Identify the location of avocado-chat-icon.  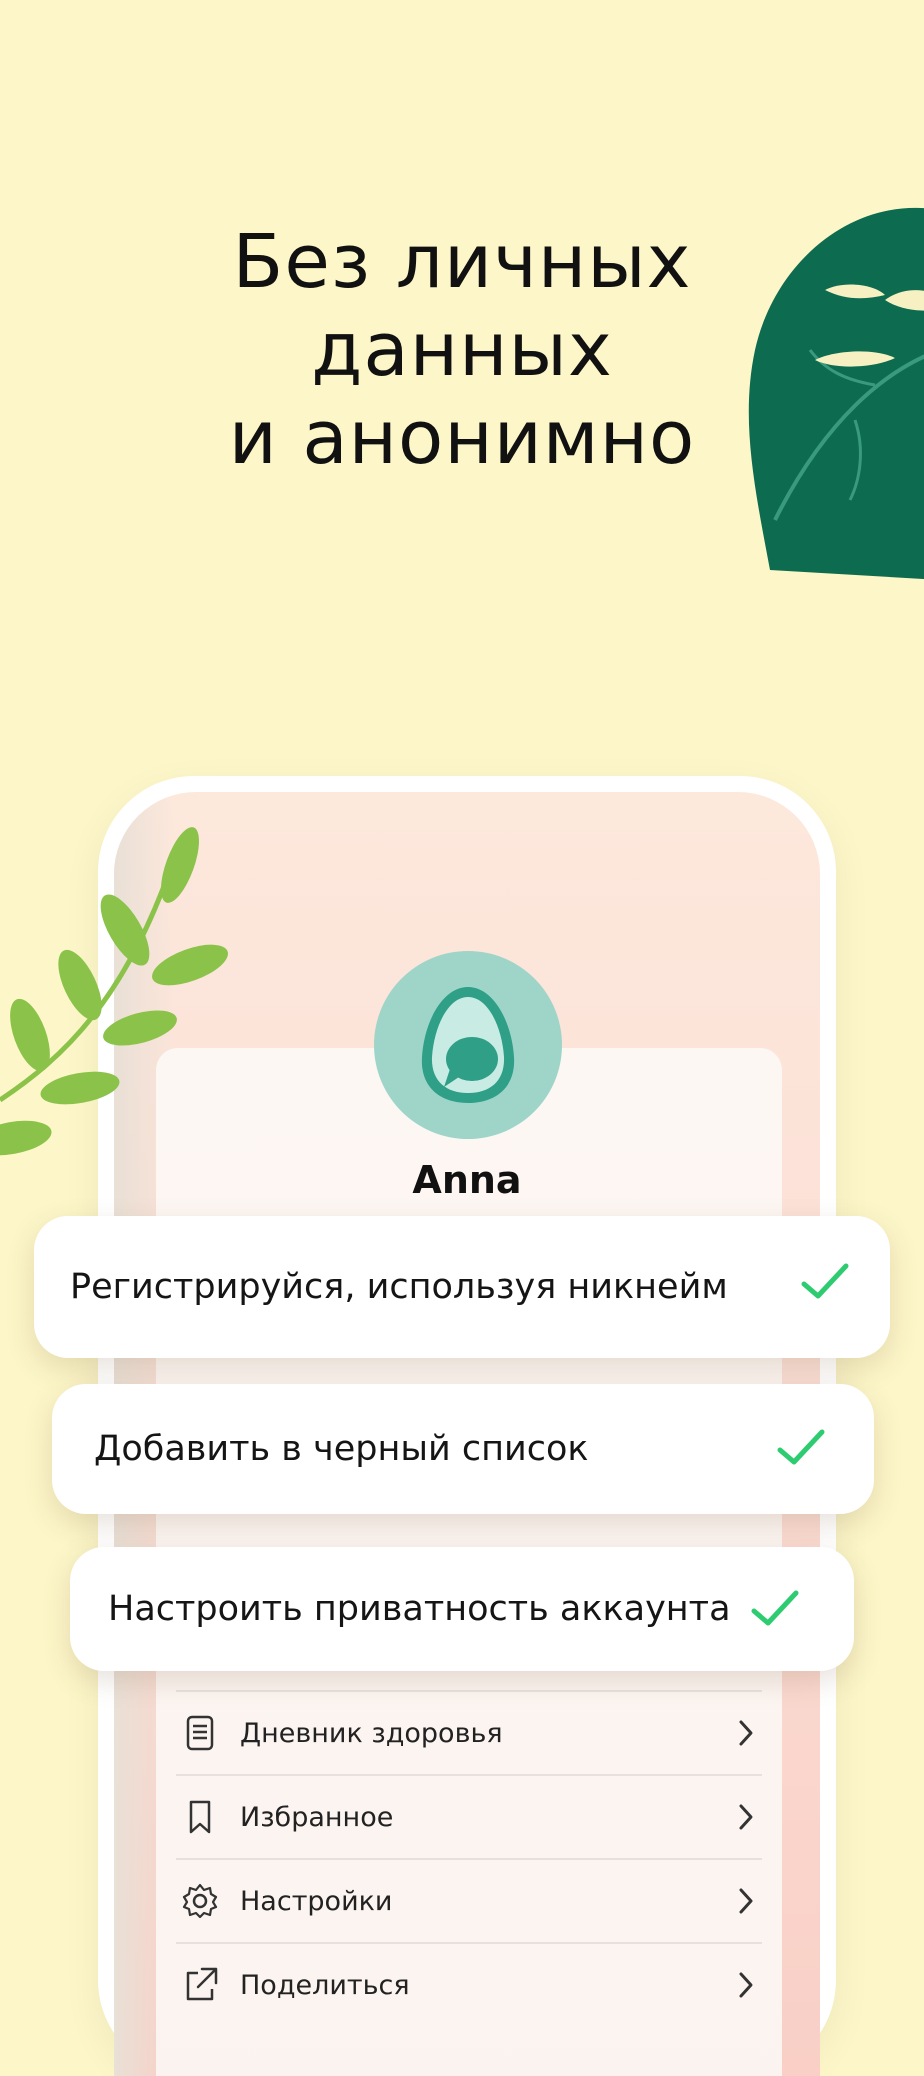
(468, 1045).